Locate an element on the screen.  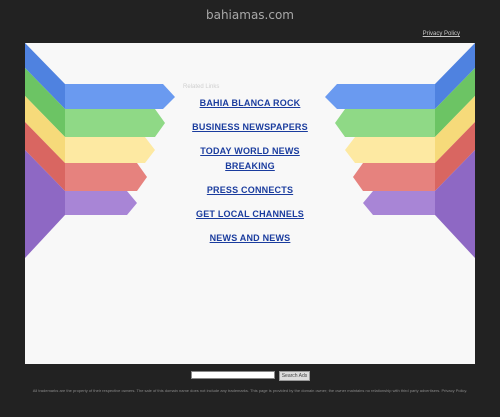
link-business-newspapers: BUSINESS NEWSPAPERS is located at coordinates (250, 127).